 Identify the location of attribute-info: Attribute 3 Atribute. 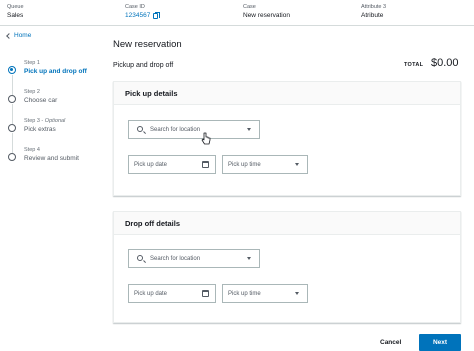
(373, 12).